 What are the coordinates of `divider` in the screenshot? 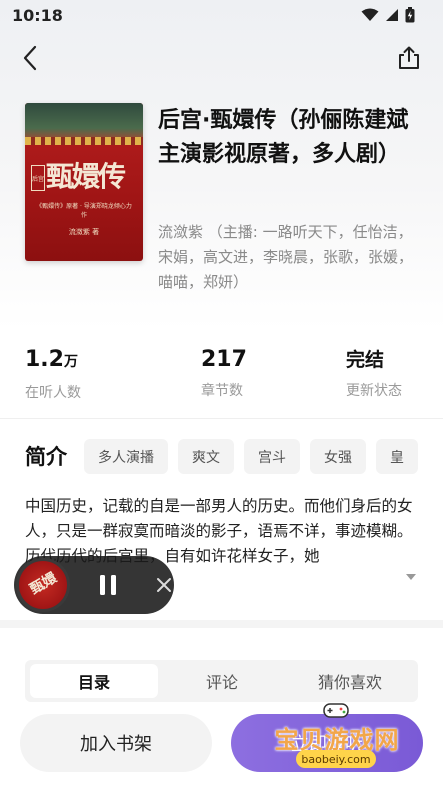 It's located at (221, 418).